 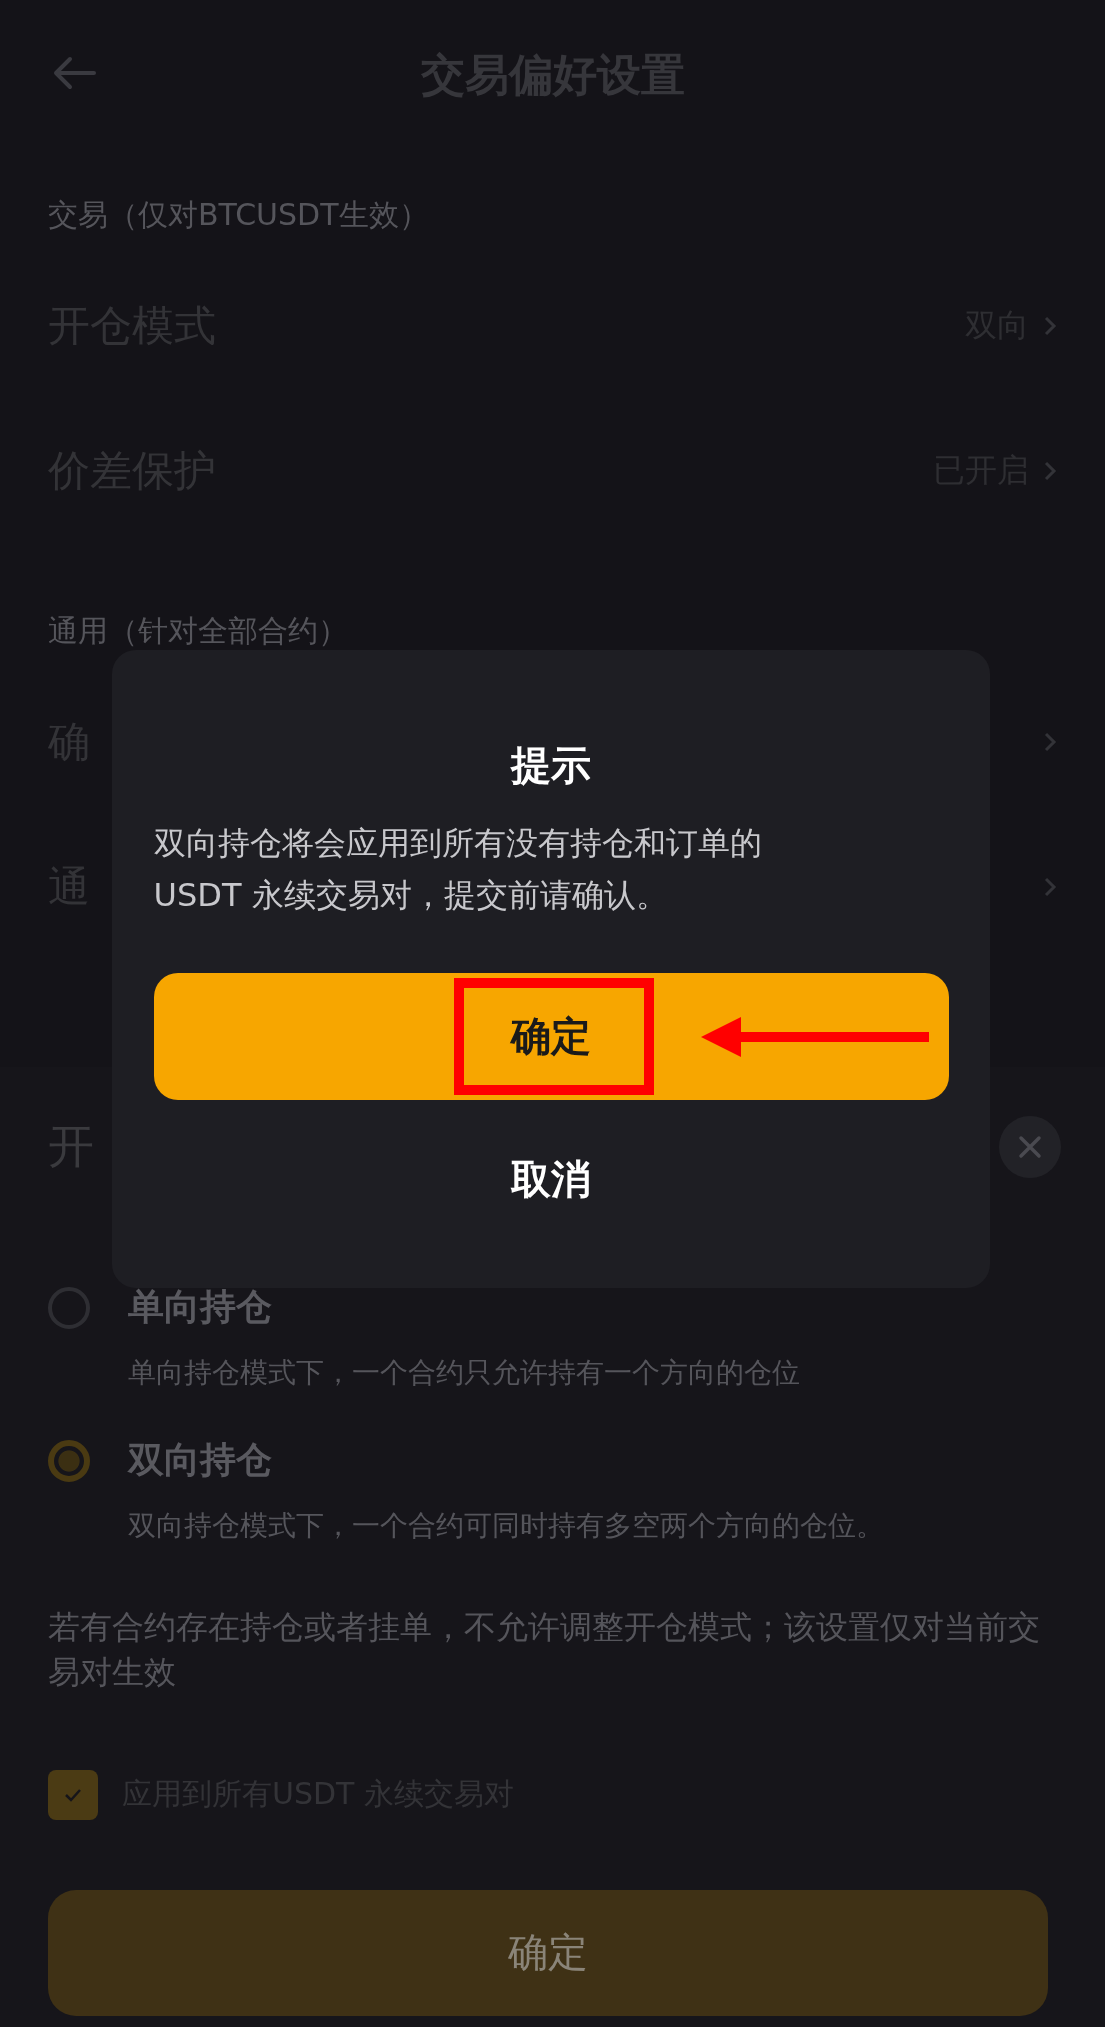 What do you see at coordinates (458, 869) in the screenshot?
I see `dialog-message: 双向持仓将会应用到所有没有持仓和订单的USDT 永续交易对，提交前请确认。` at bounding box center [458, 869].